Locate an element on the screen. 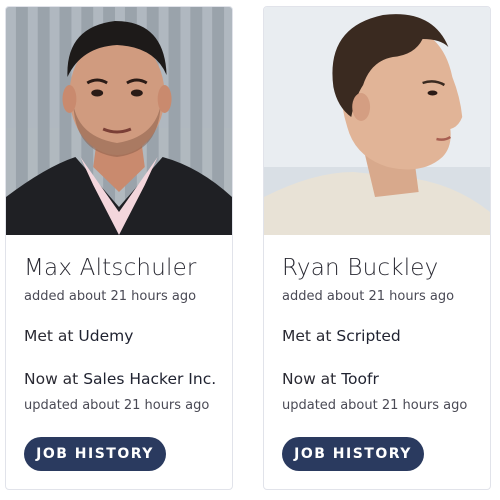  now-at-company: Sales Hacker Inc. is located at coordinates (150, 379).